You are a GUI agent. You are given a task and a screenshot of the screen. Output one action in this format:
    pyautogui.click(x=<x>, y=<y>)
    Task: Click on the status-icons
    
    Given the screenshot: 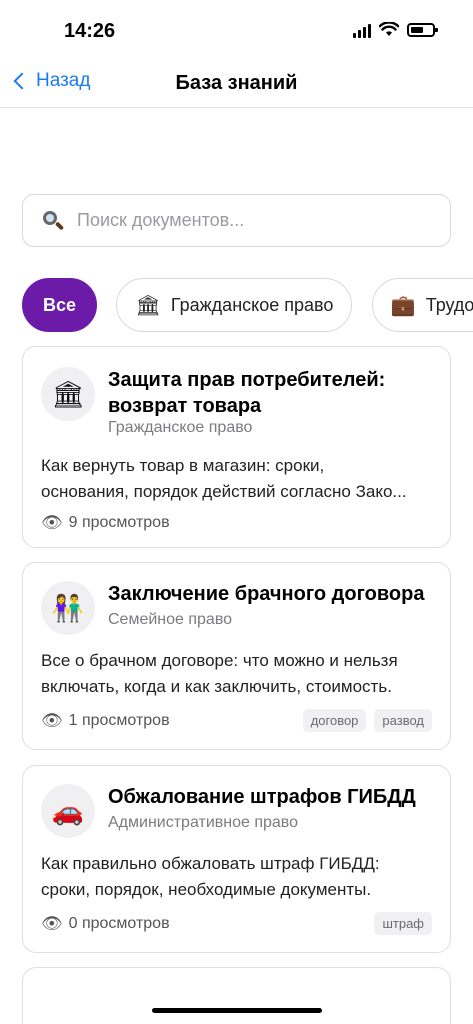 What is the action you would take?
    pyautogui.click(x=395, y=30)
    